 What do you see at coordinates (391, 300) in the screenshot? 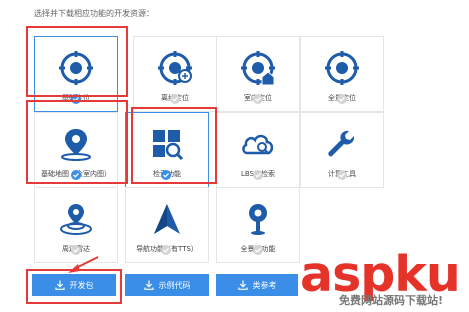
I see `watermark-tagline: 免费网站源码下载站!` at bounding box center [391, 300].